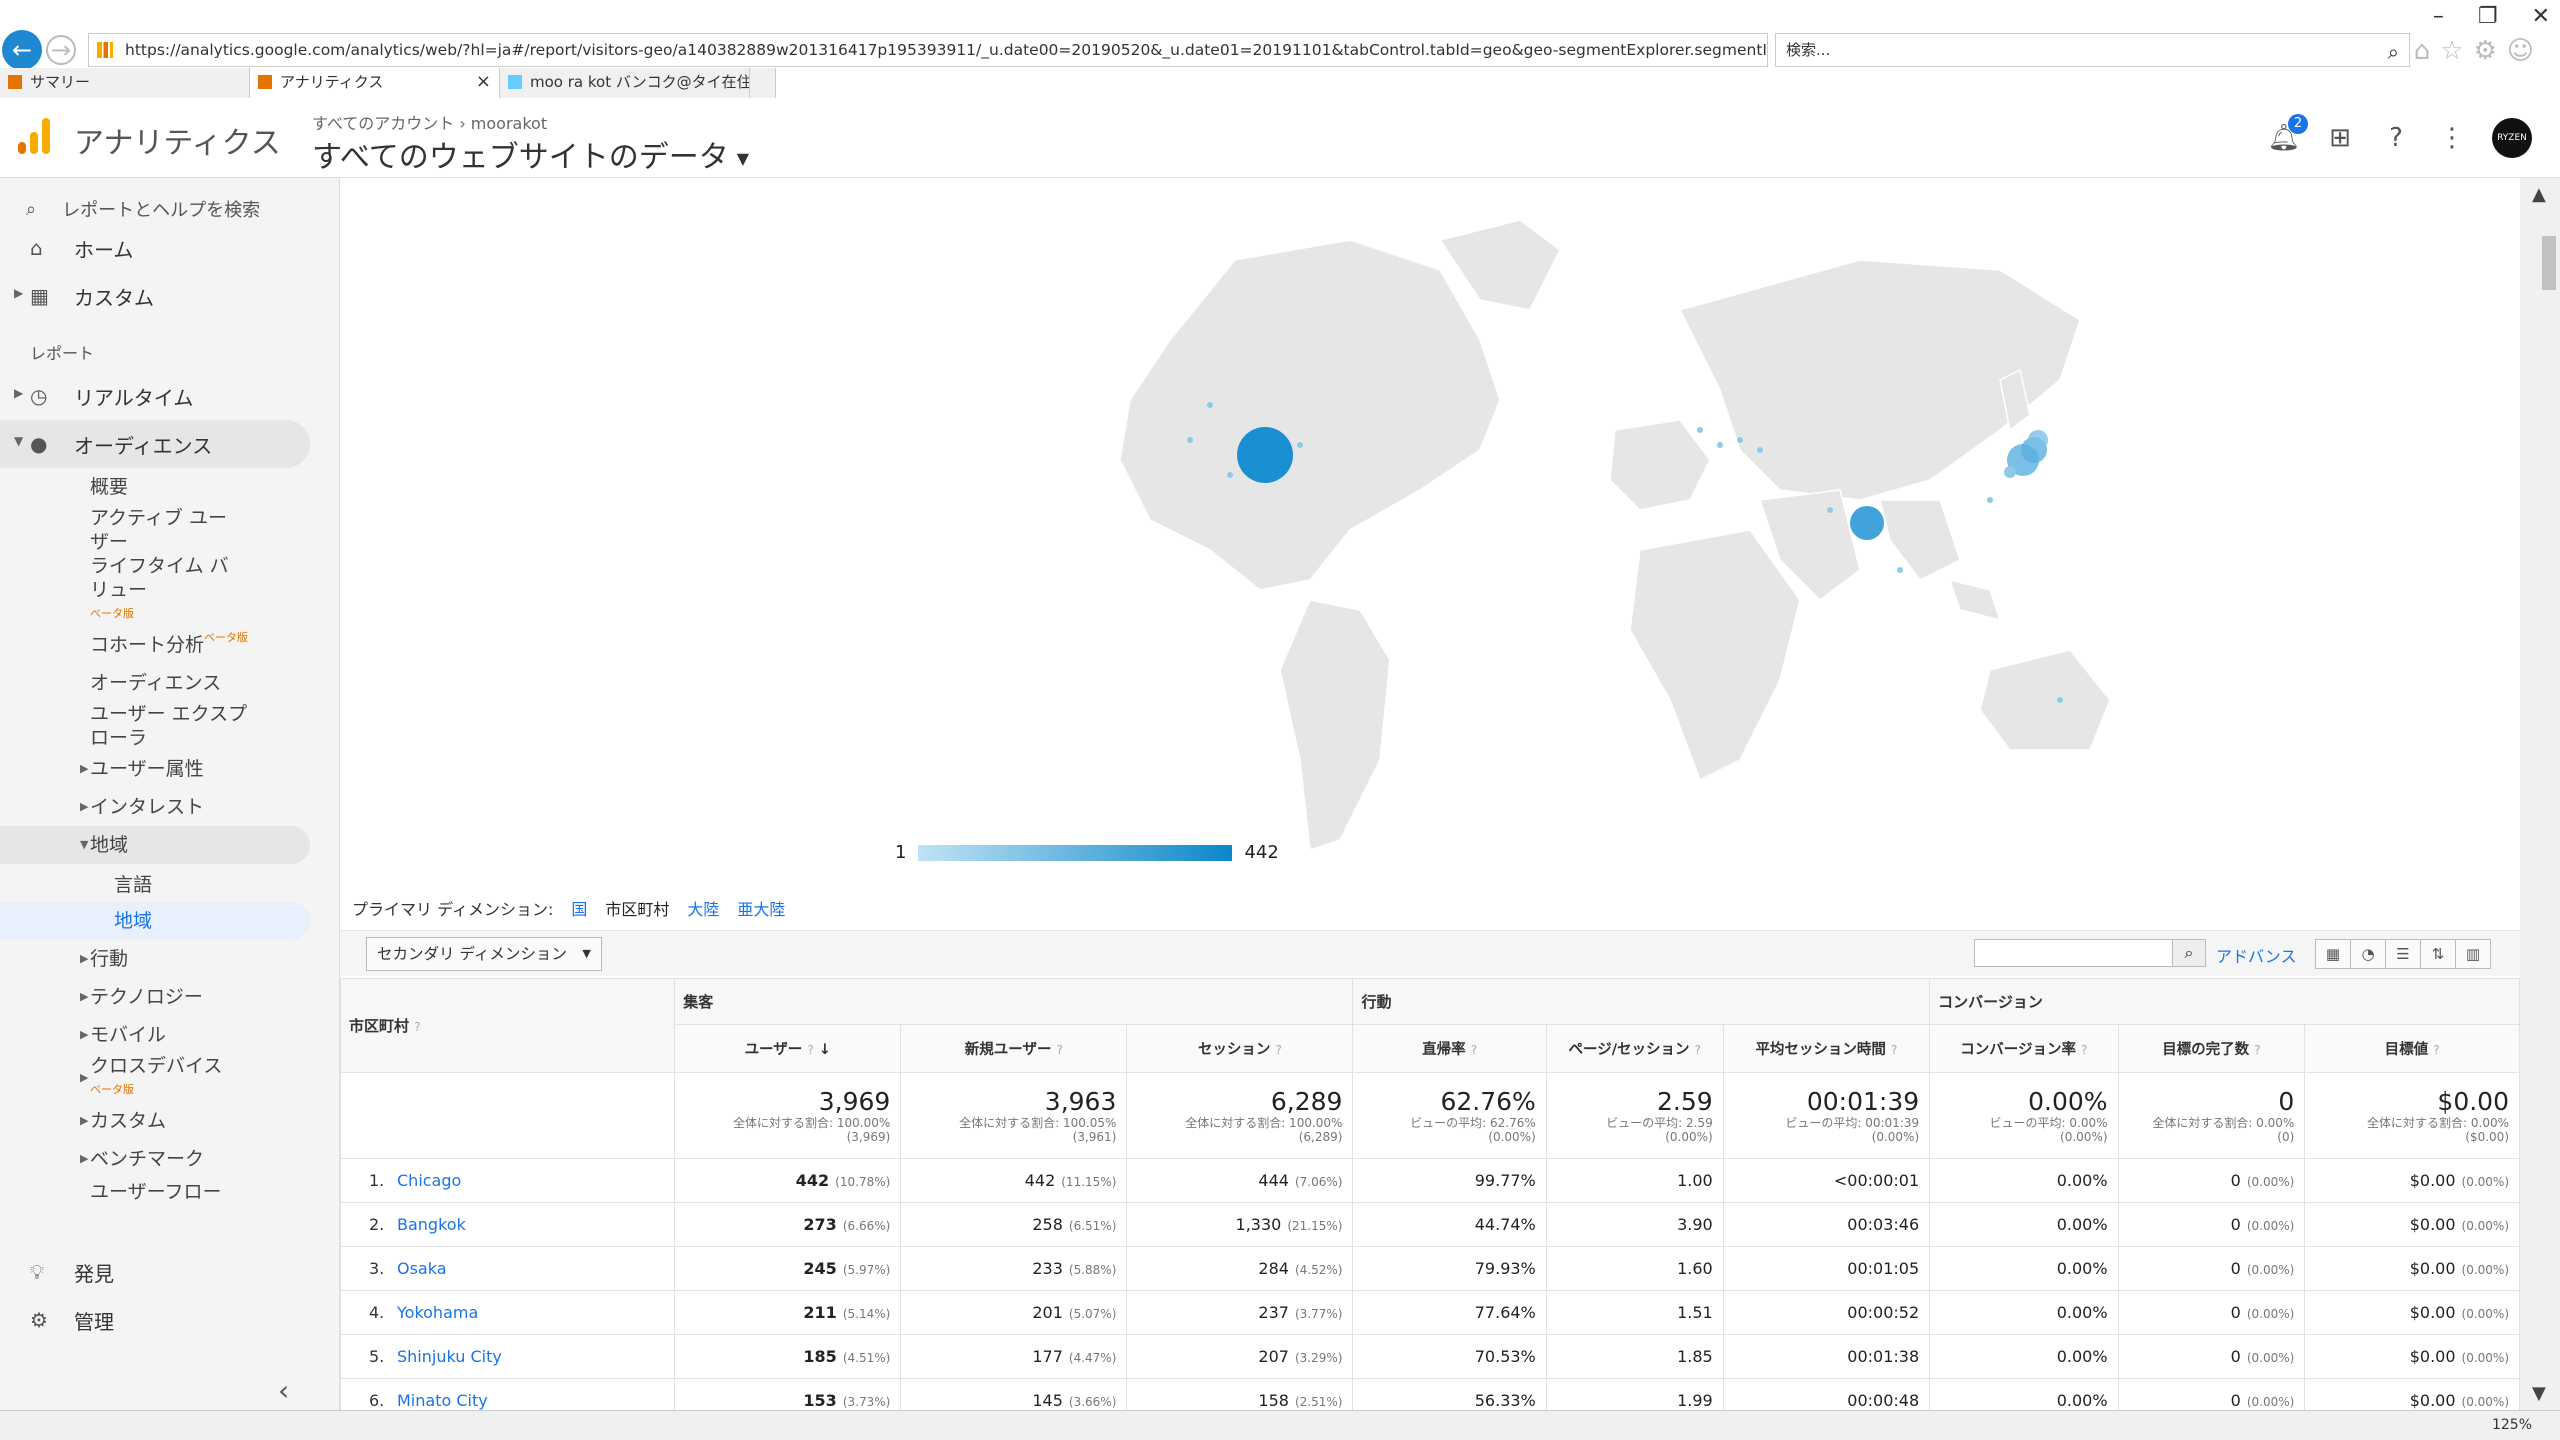 This screenshot has width=2560, height=1440. Describe the element at coordinates (125, 726) in the screenshot. I see `sidebar-sub-user-explorer: ユーザー エクスプローラ` at that location.